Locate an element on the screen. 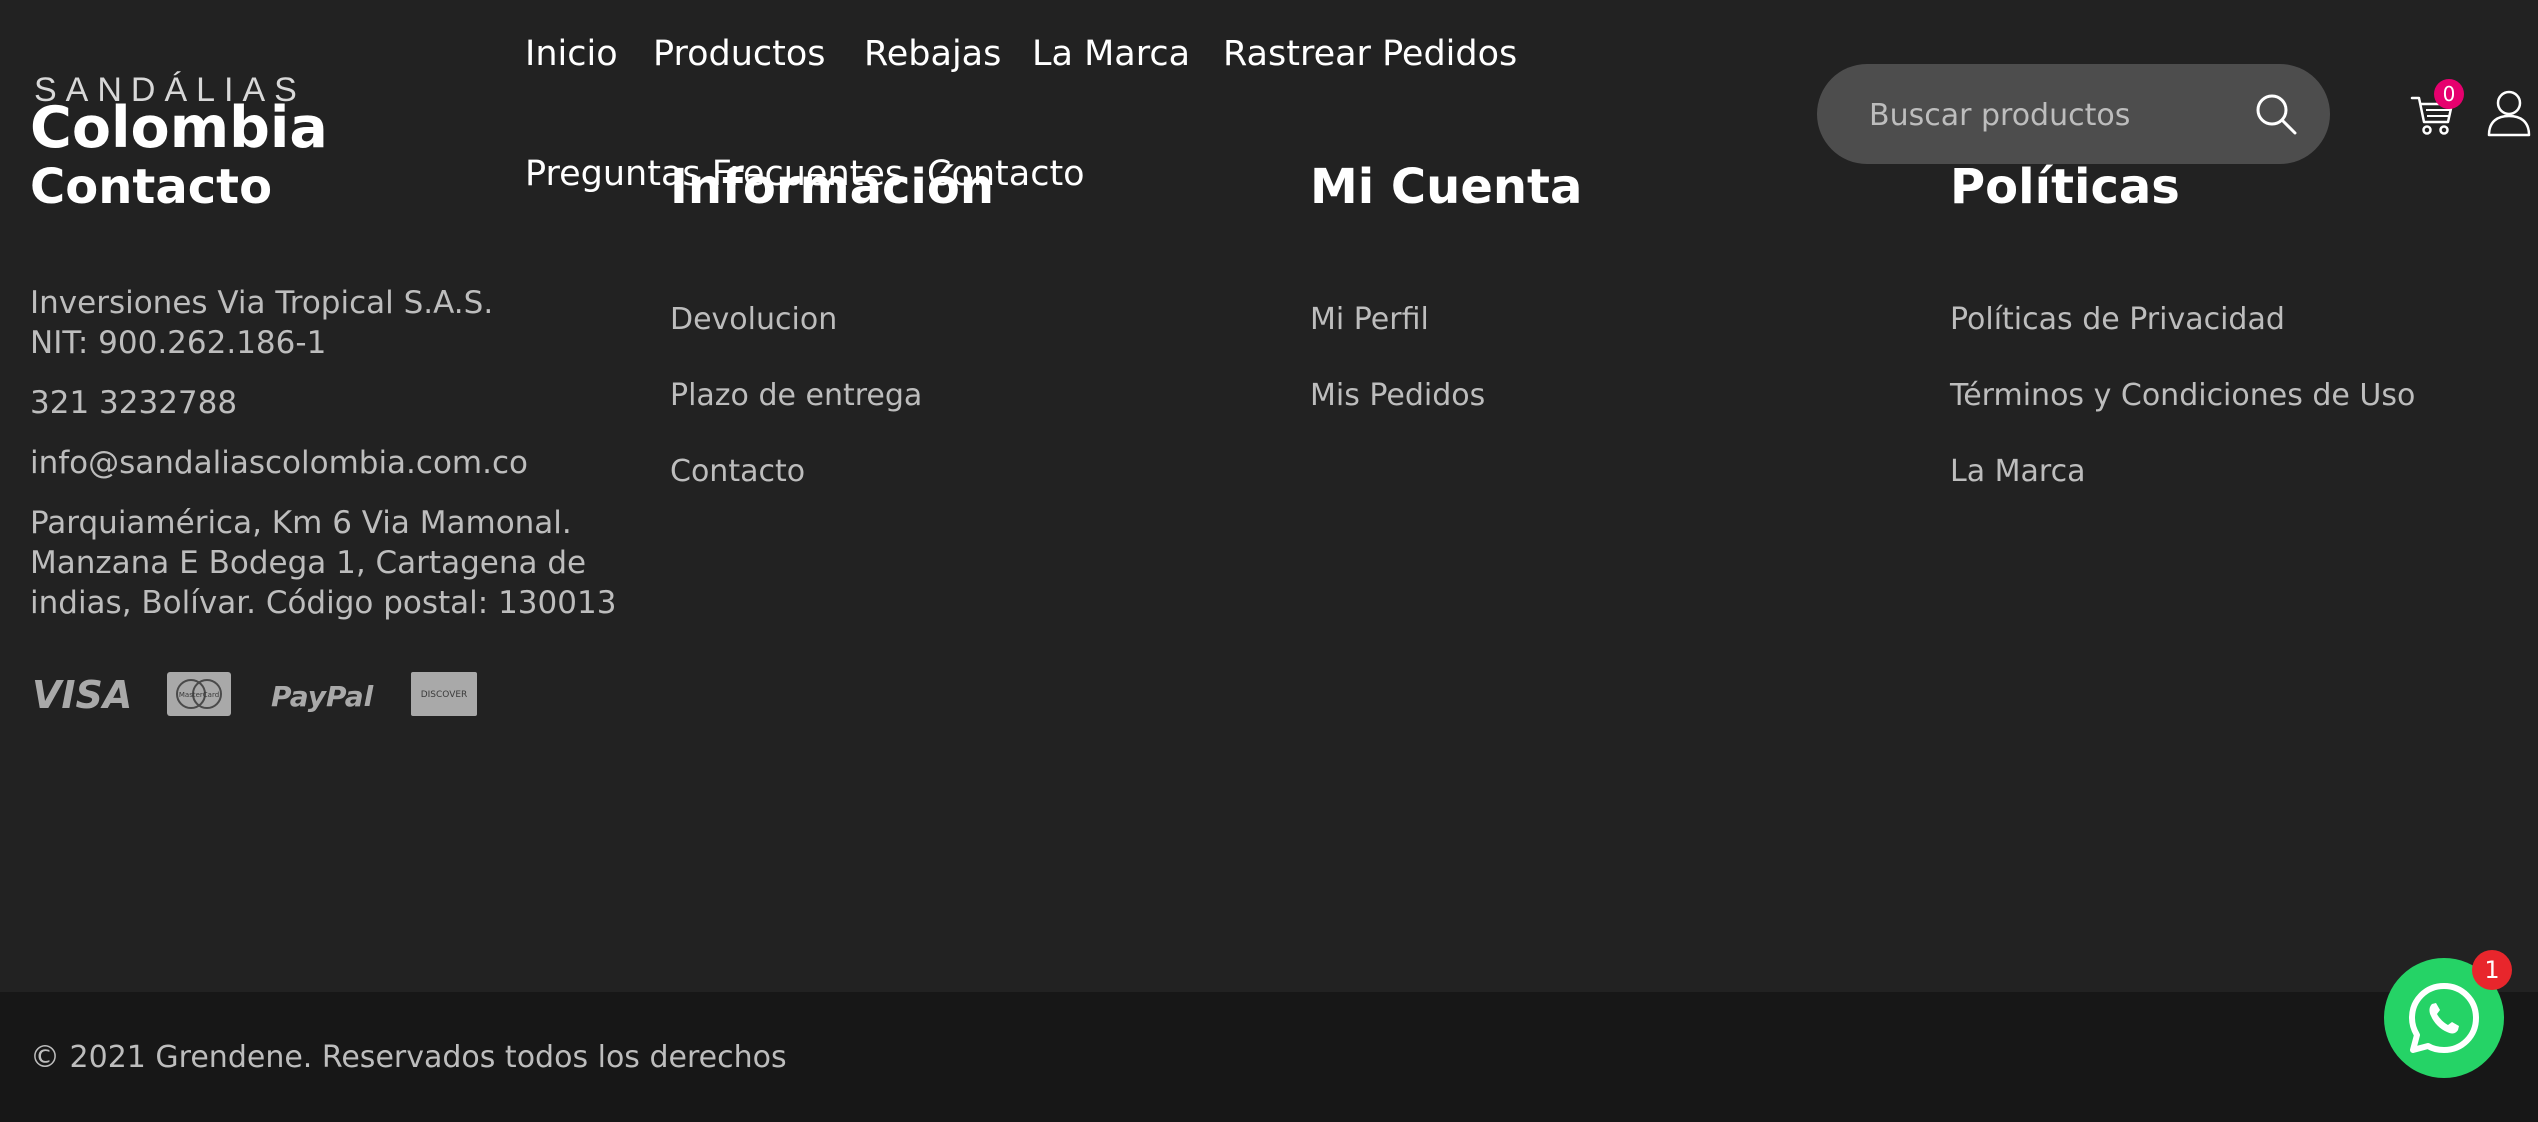  visa-logo: VISA is located at coordinates (82, 695).